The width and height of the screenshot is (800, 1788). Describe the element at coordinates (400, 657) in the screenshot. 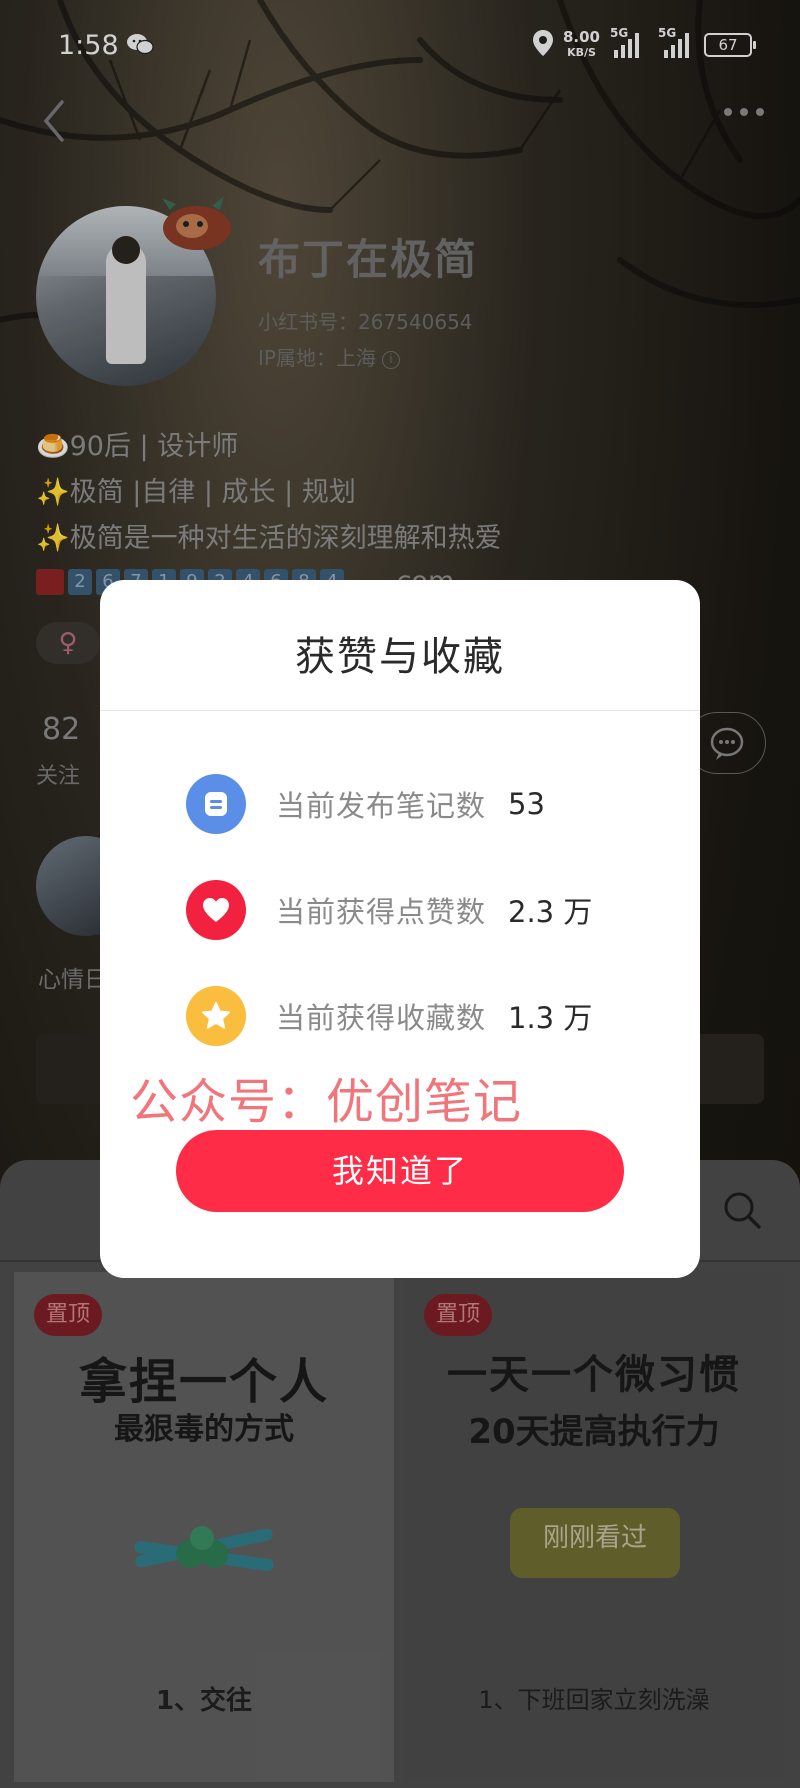

I see `dialog-title: 获赞与收藏` at that location.